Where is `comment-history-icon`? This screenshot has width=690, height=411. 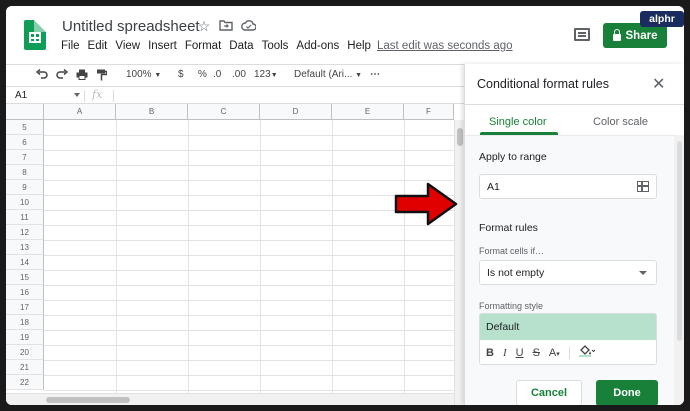
comment-history-icon is located at coordinates (582, 34).